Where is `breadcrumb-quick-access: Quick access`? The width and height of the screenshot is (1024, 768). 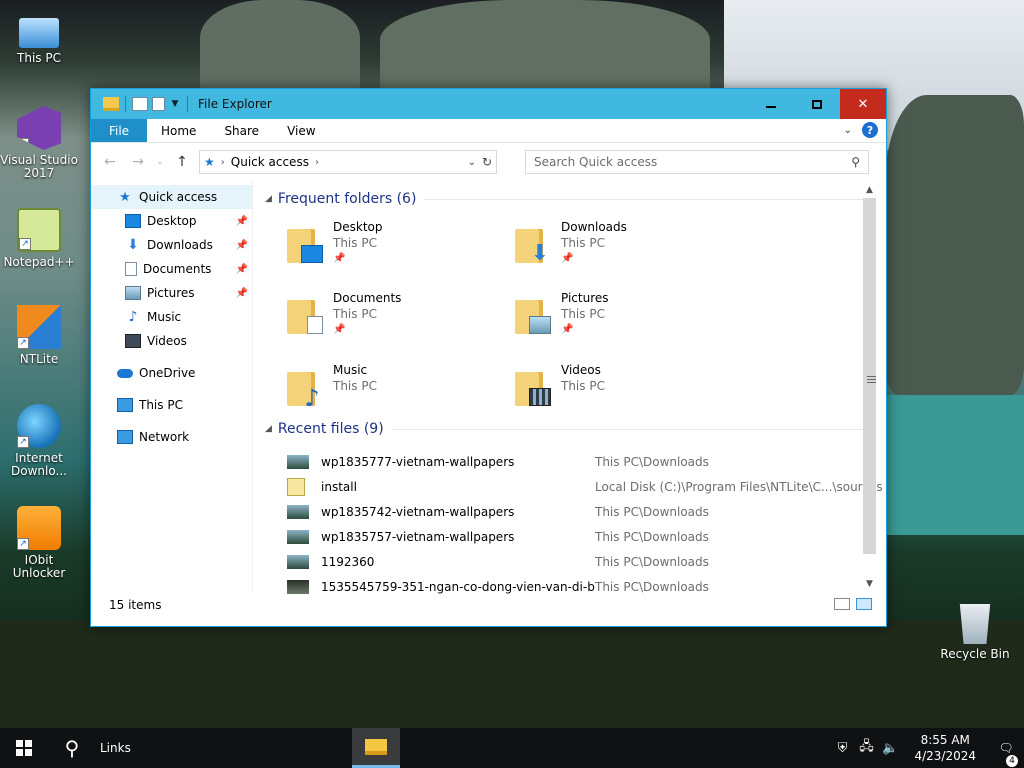 breadcrumb-quick-access: Quick access is located at coordinates (270, 162).